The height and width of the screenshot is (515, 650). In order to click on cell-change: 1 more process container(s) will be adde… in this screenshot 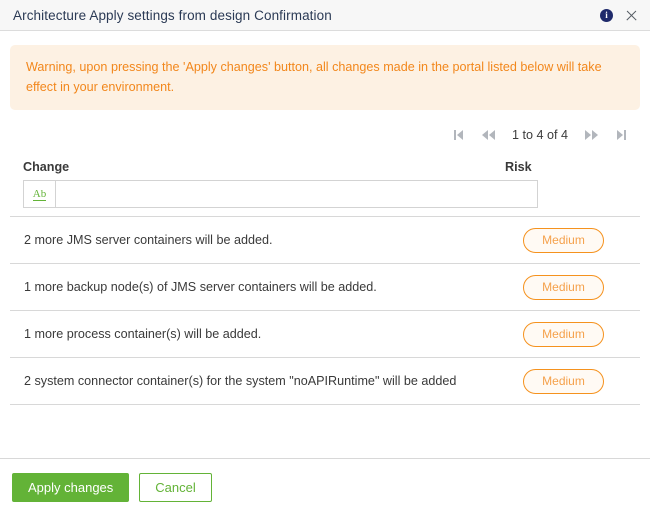, I will do `click(143, 334)`.